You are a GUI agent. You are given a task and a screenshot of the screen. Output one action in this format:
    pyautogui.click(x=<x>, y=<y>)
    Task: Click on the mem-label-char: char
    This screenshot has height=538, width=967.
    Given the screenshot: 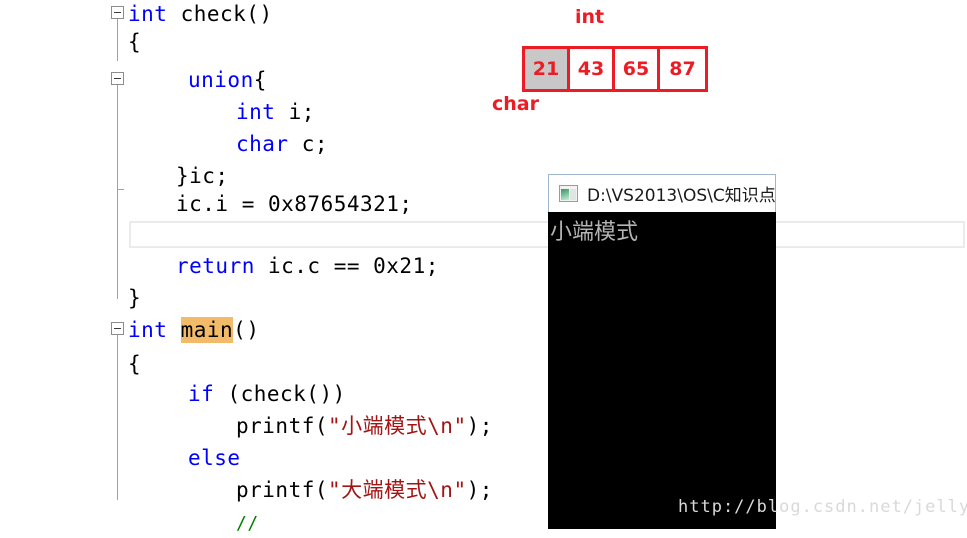 What is the action you would take?
    pyautogui.click(x=515, y=104)
    